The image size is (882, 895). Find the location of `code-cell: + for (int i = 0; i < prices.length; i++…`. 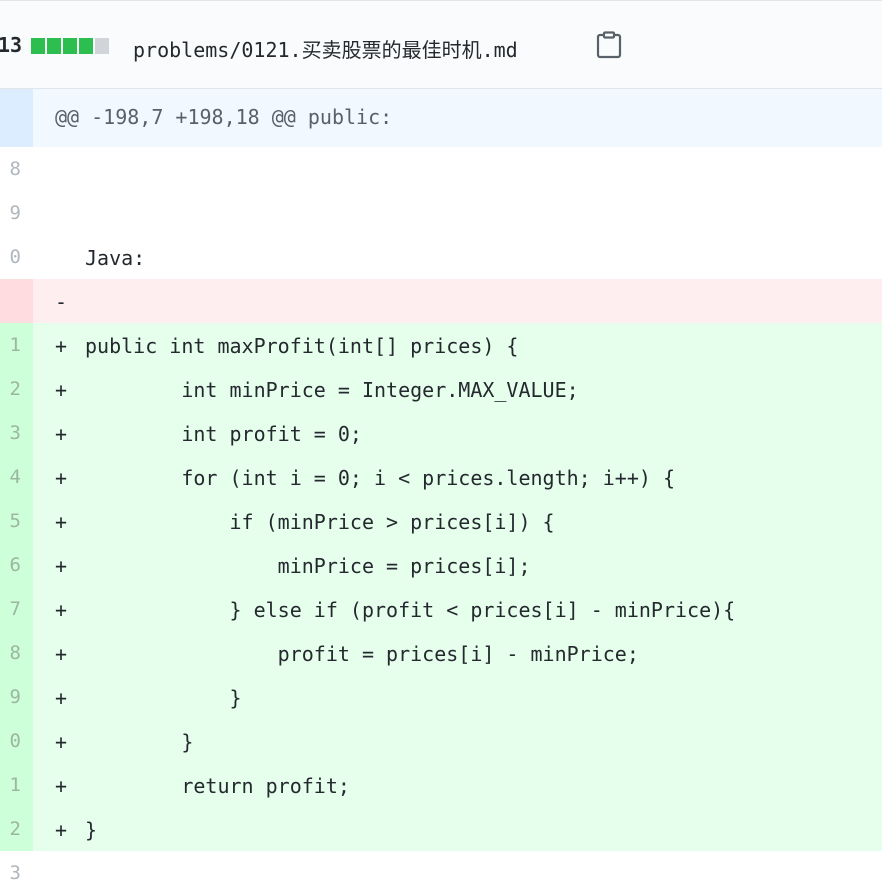

code-cell: + for (int i = 0; i < prices.length; i++… is located at coordinates (457, 477).